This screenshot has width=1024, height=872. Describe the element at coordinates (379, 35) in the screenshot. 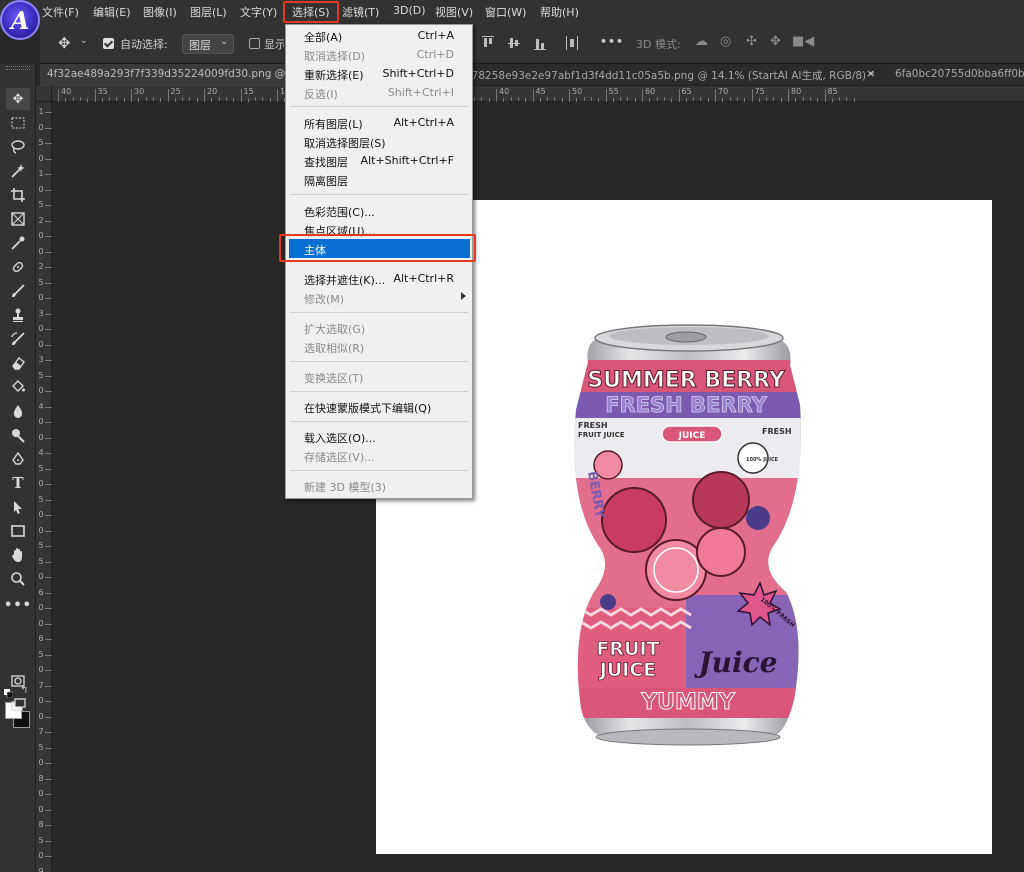

I see `menu-item-select-all: 全部(A) Ctrl+A` at that location.